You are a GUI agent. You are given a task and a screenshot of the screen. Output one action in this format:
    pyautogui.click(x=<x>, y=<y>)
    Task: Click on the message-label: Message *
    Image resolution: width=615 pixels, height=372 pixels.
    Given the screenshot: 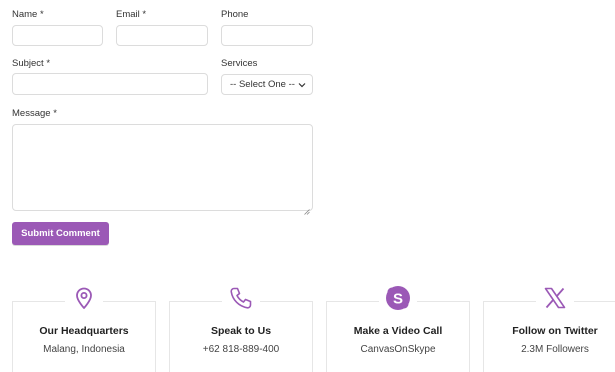 What is the action you would take?
    pyautogui.click(x=34, y=113)
    